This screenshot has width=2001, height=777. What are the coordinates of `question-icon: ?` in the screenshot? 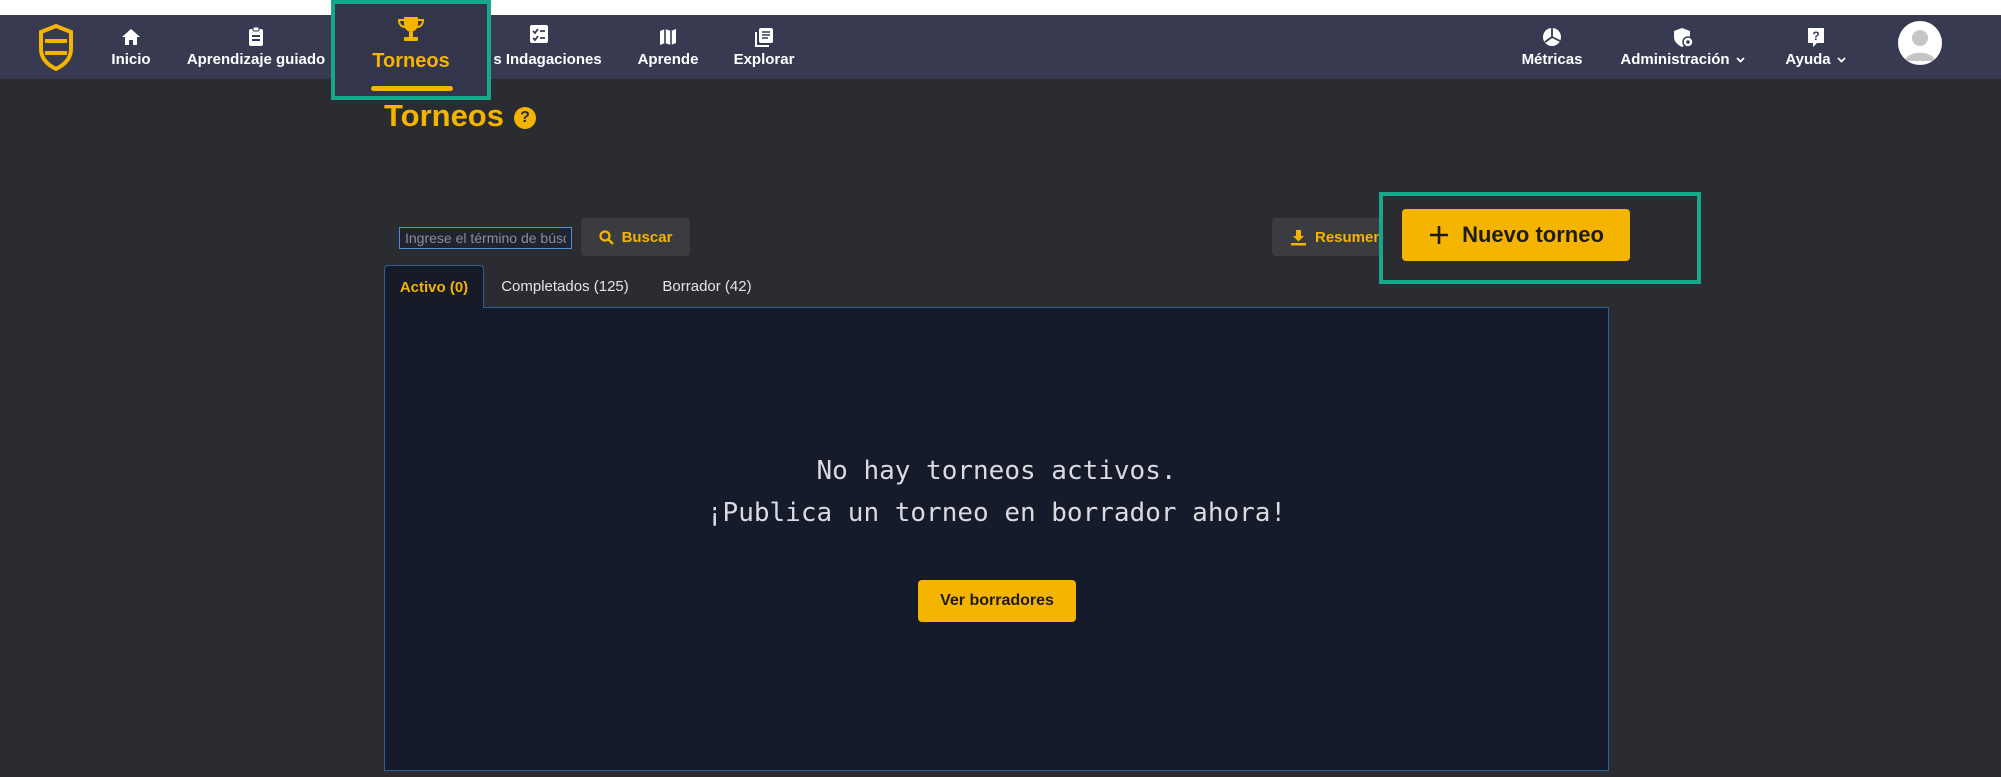 It's located at (1816, 37).